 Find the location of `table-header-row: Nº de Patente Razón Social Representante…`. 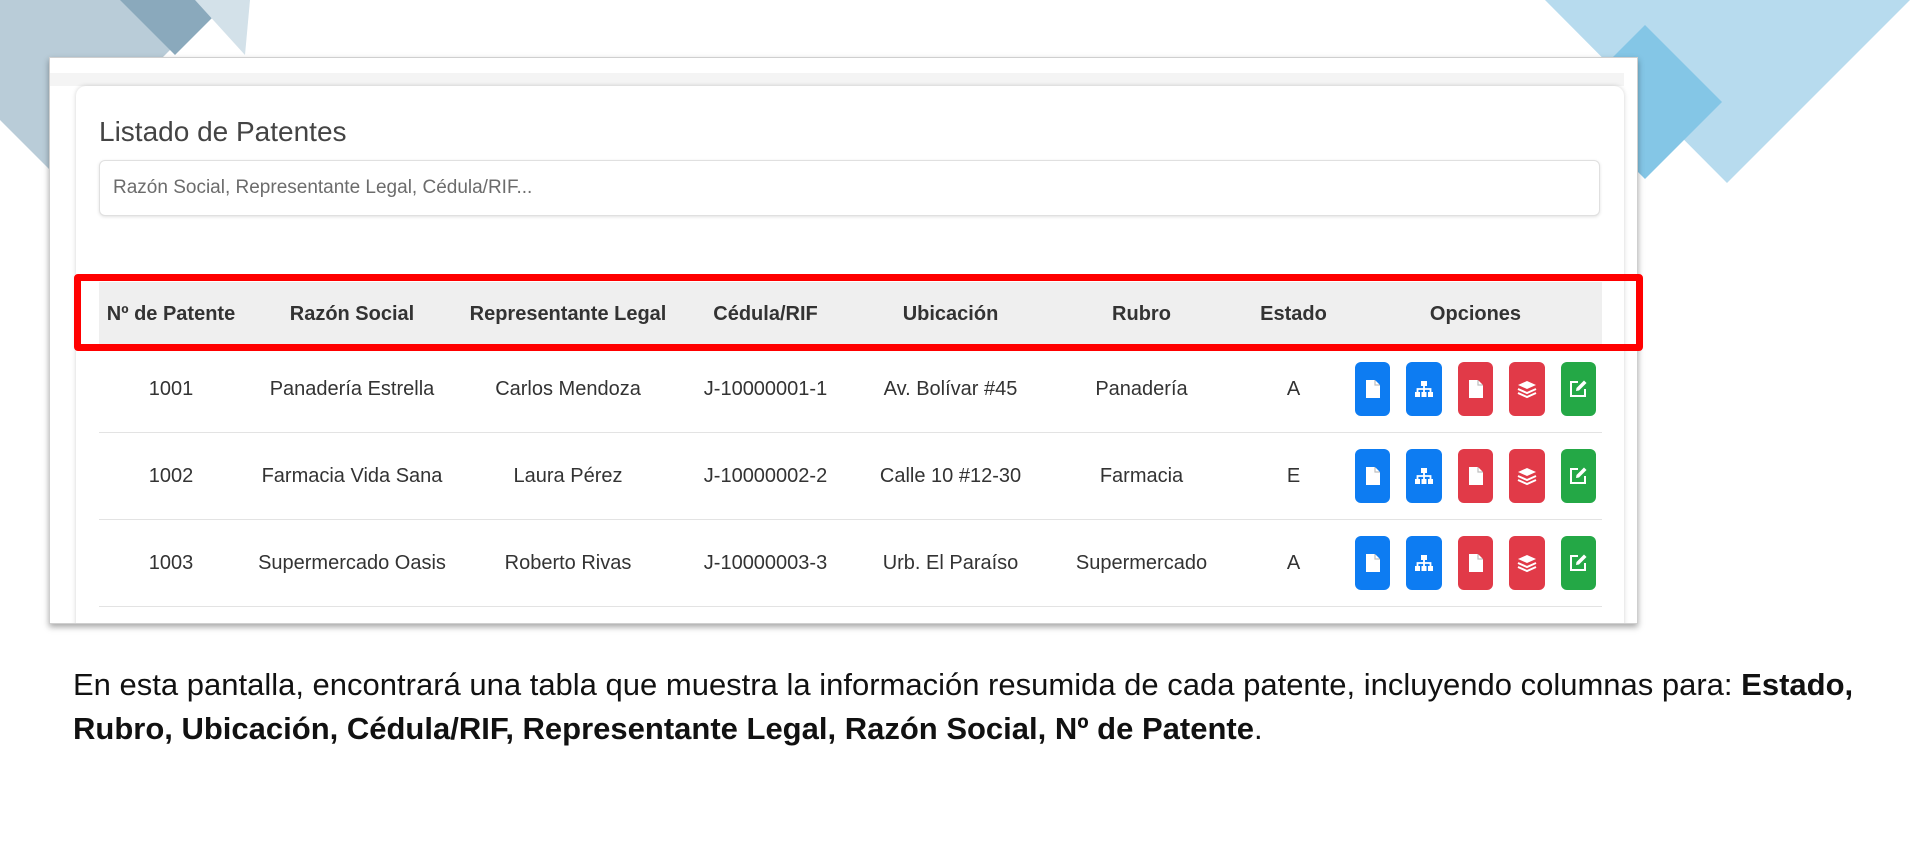

table-header-row: Nº de Patente Razón Social Representante… is located at coordinates (850, 314).